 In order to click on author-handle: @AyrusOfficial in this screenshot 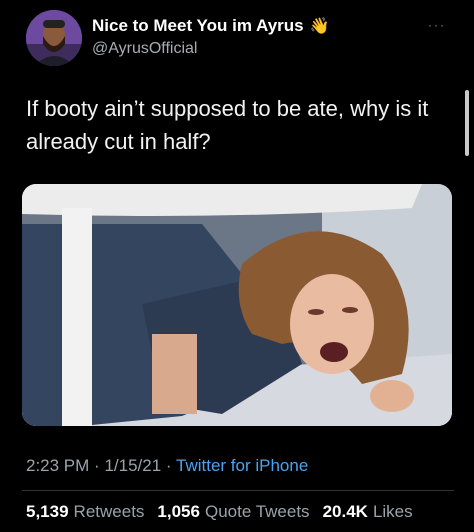, I will do `click(144, 49)`.